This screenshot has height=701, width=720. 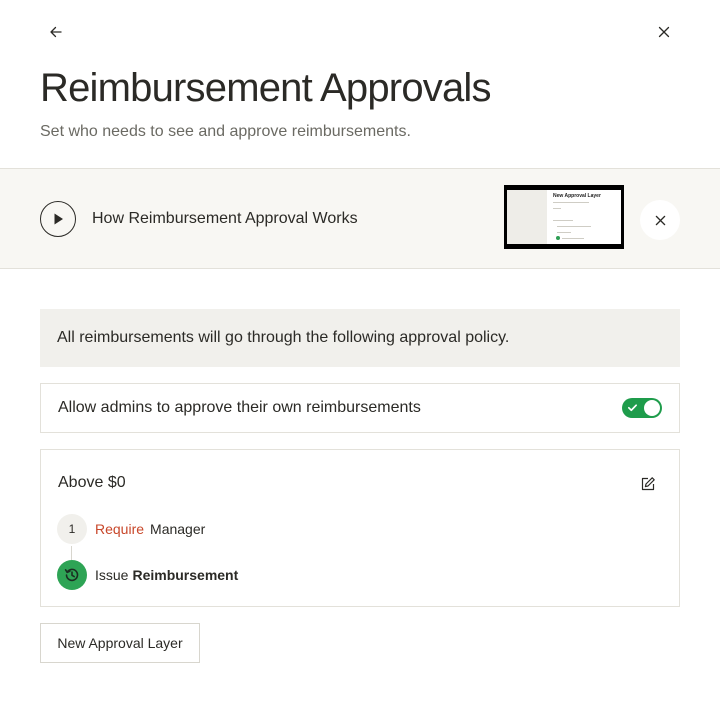 I want to click on page-title: Reimbursement Approvals, so click(x=266, y=88).